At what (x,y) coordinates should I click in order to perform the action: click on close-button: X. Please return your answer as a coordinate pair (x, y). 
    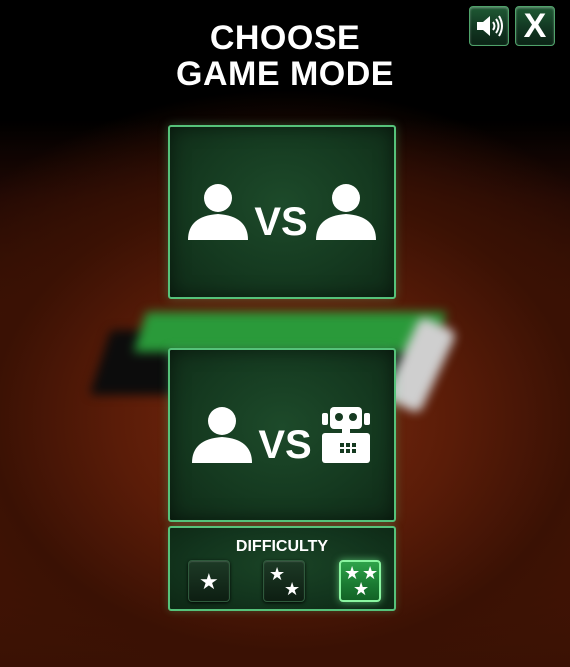
    Looking at the image, I should click on (535, 26).